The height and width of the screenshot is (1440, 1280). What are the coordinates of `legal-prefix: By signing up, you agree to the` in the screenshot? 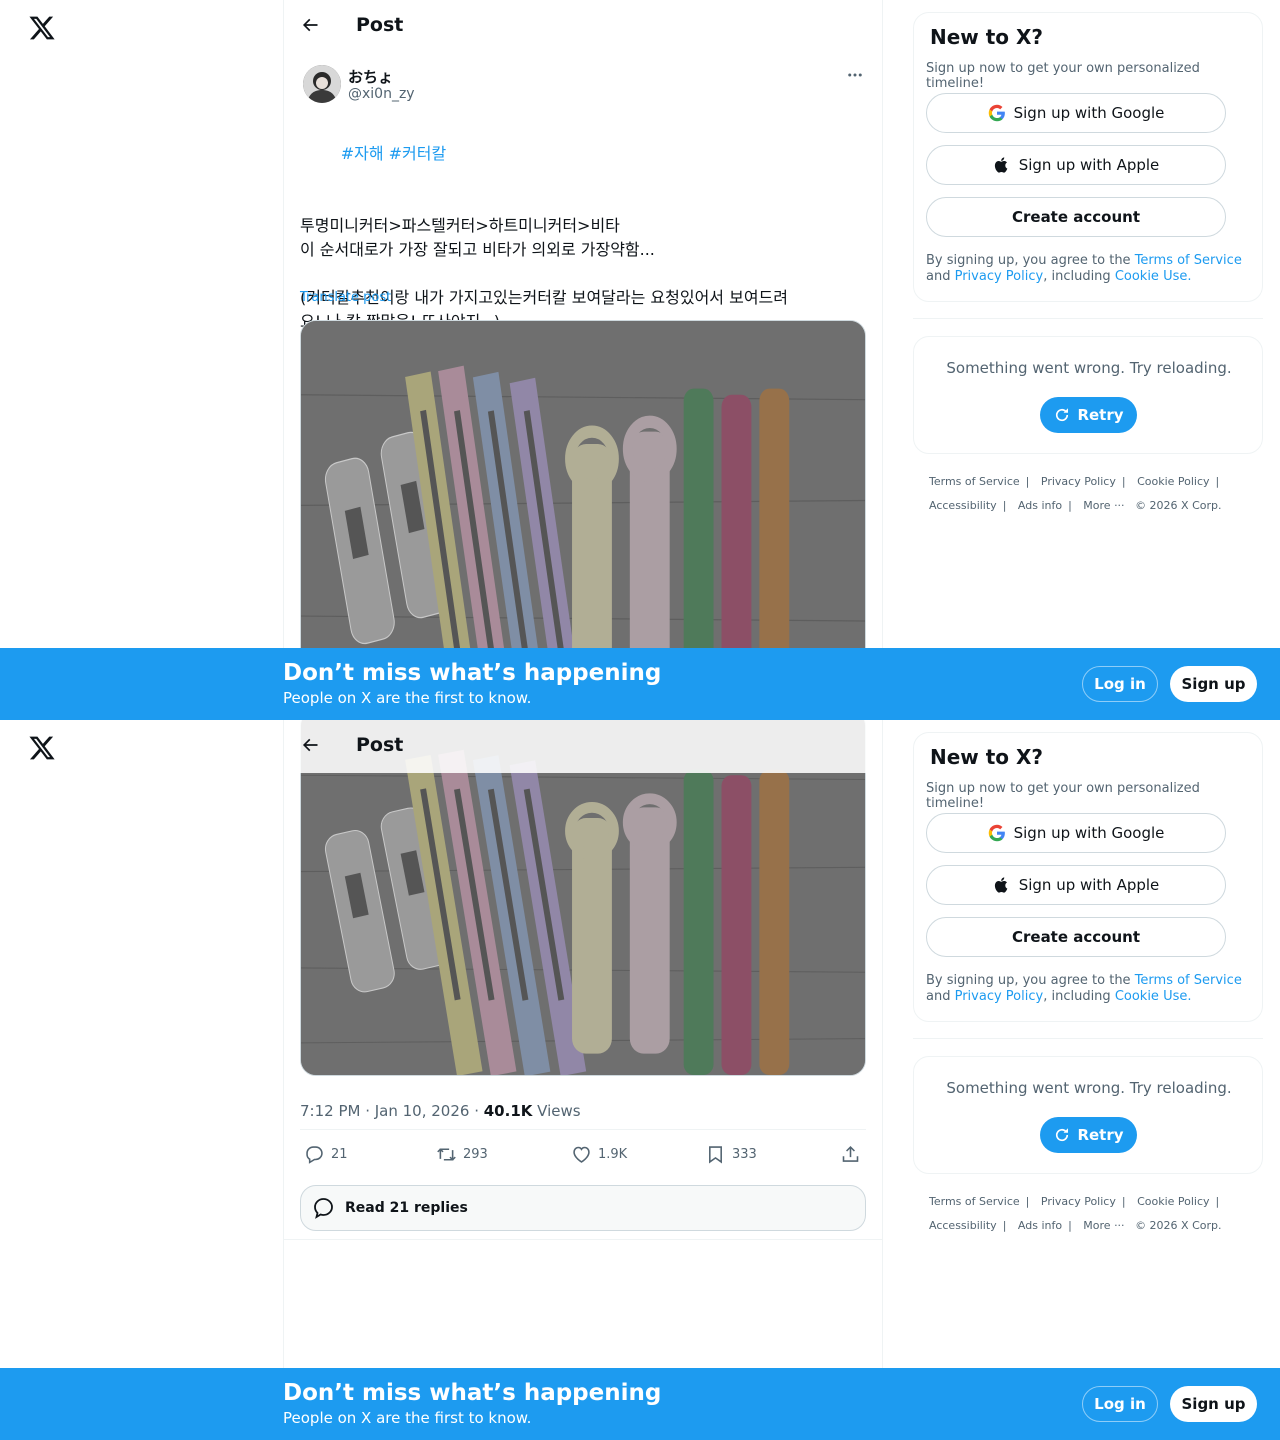 It's located at (1030, 980).